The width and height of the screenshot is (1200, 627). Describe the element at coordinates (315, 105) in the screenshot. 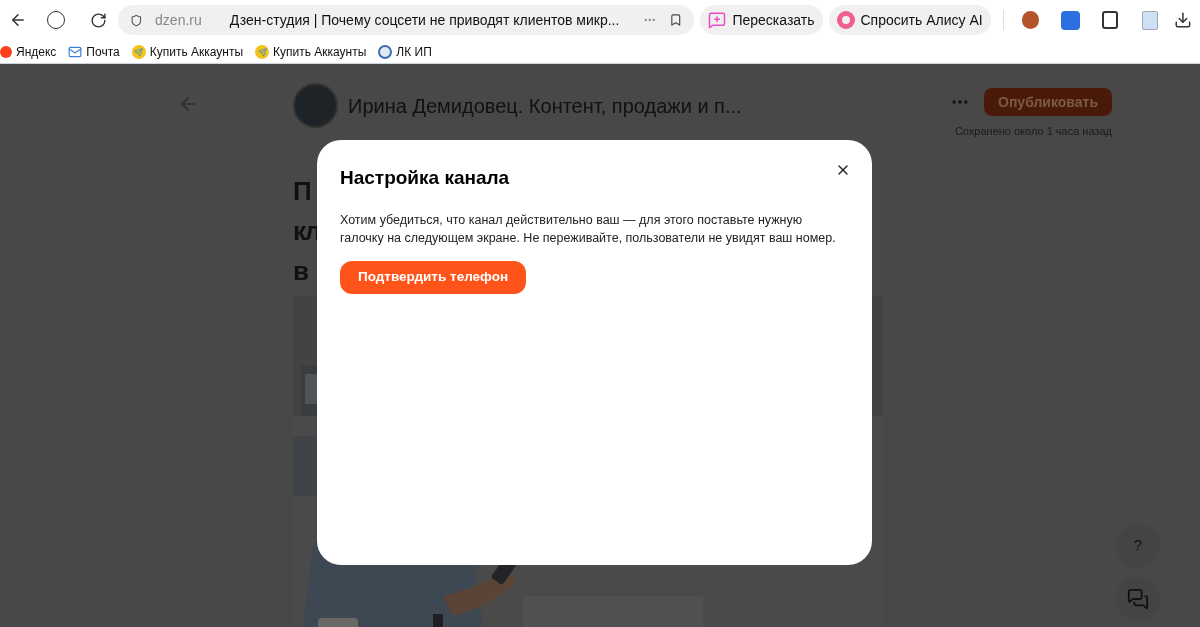

I see `avatar` at that location.